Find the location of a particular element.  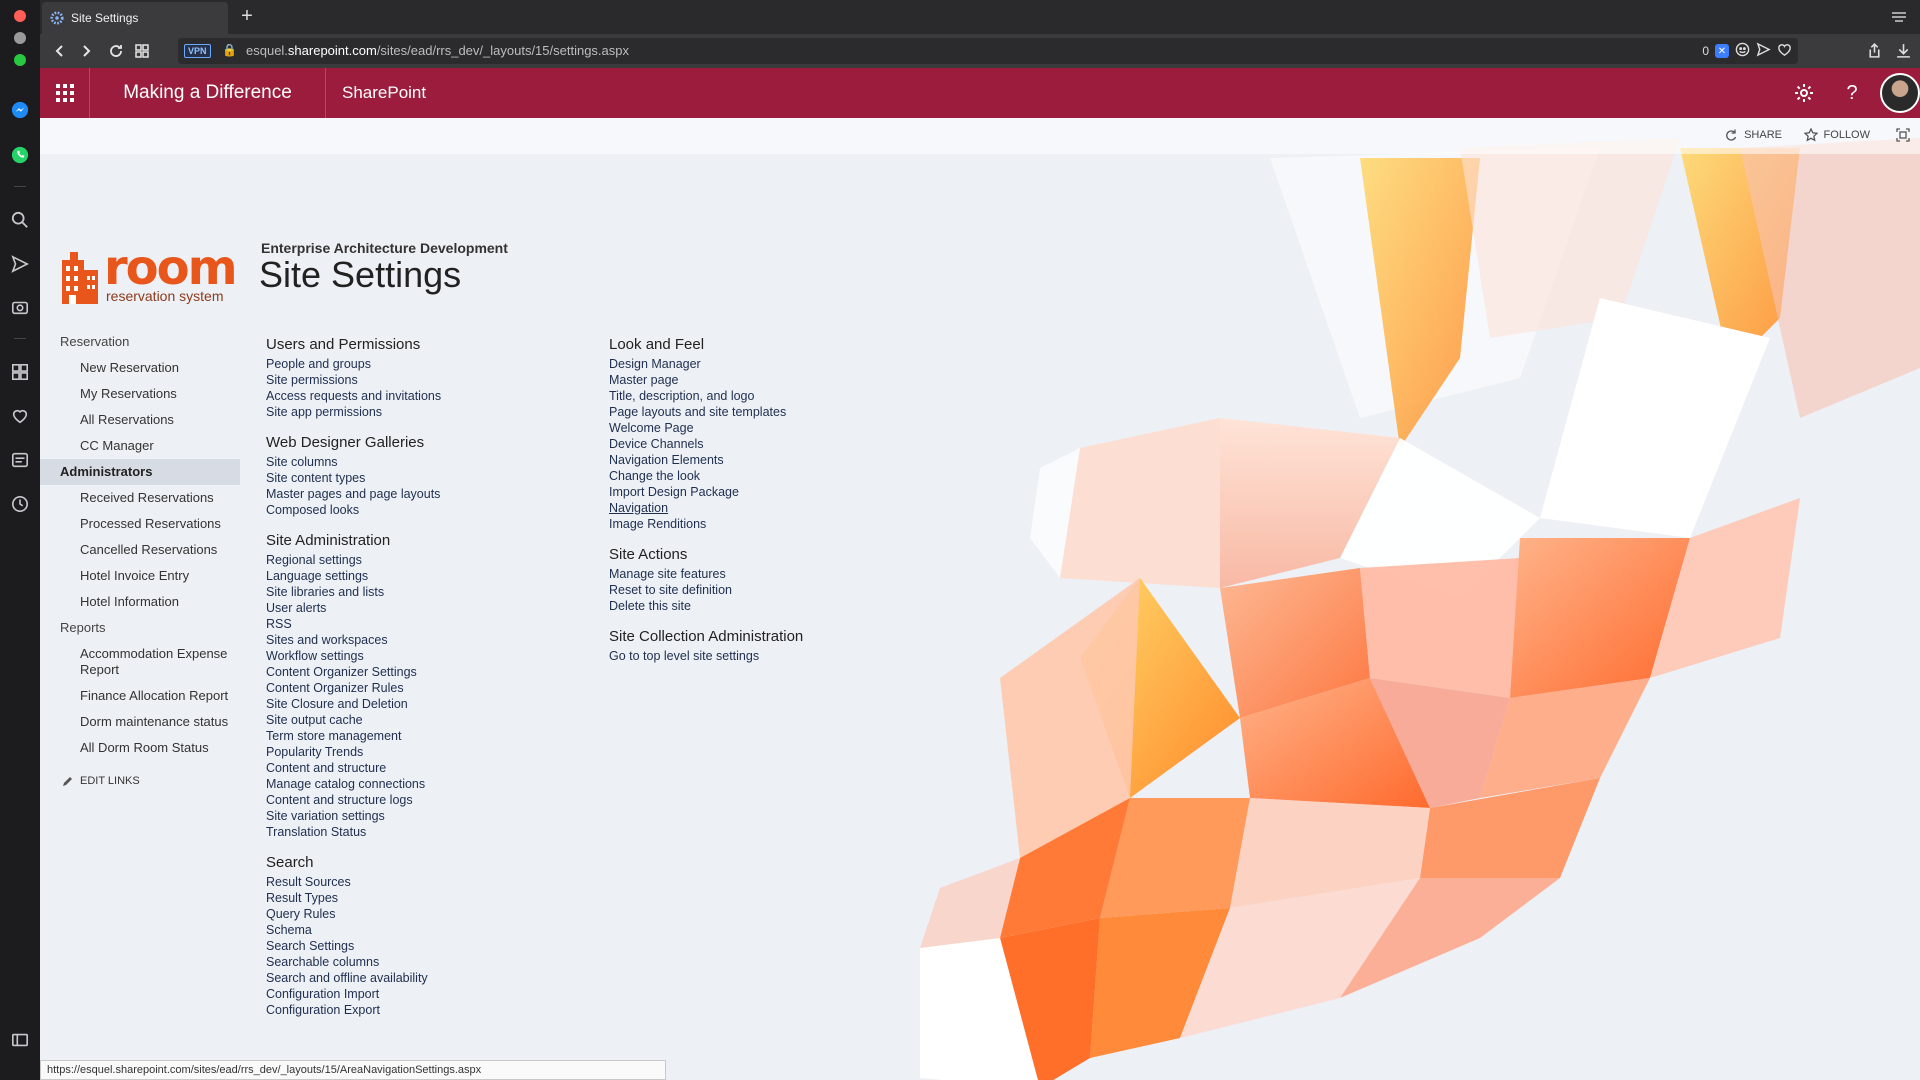

messenger-icon is located at coordinates (20, 110).